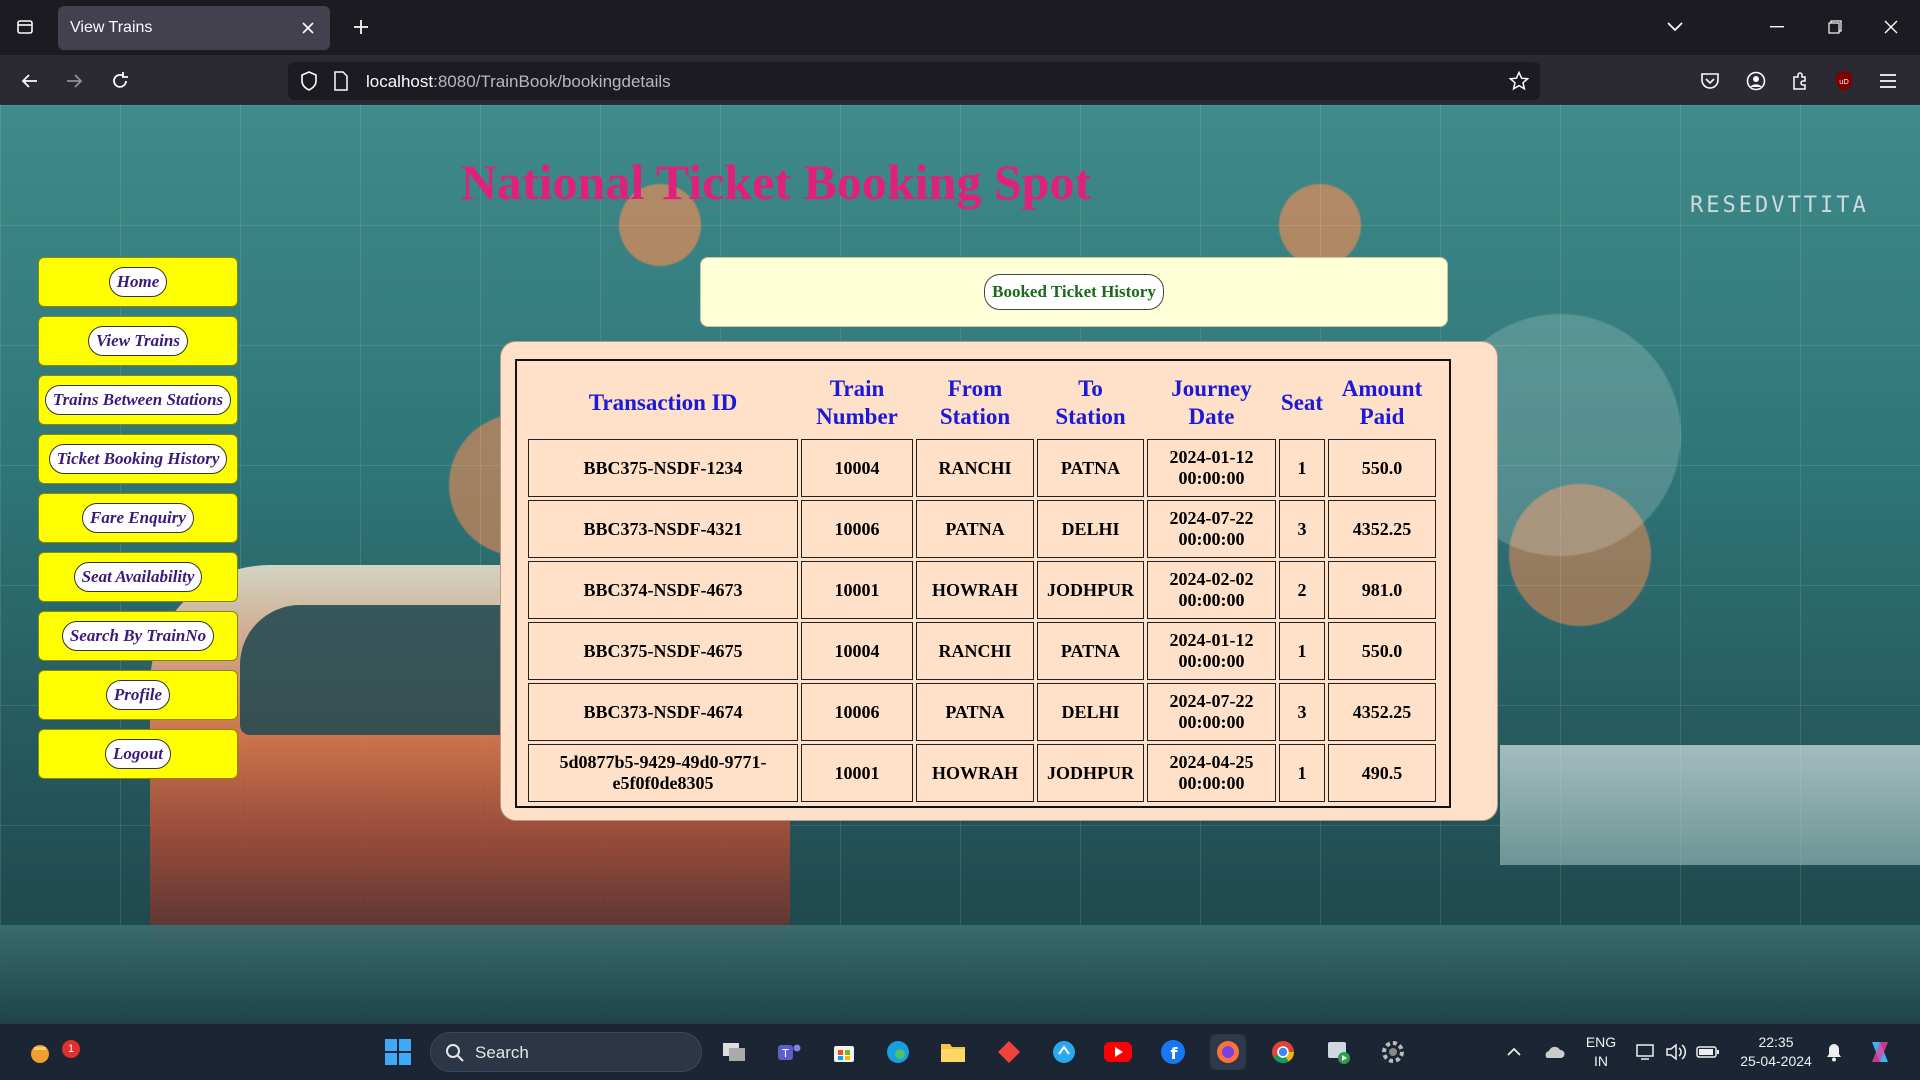 Image resolution: width=1920 pixels, height=1080 pixels. What do you see at coordinates (1382, 590) in the screenshot?
I see `cell-amount-paid: 981.0` at bounding box center [1382, 590].